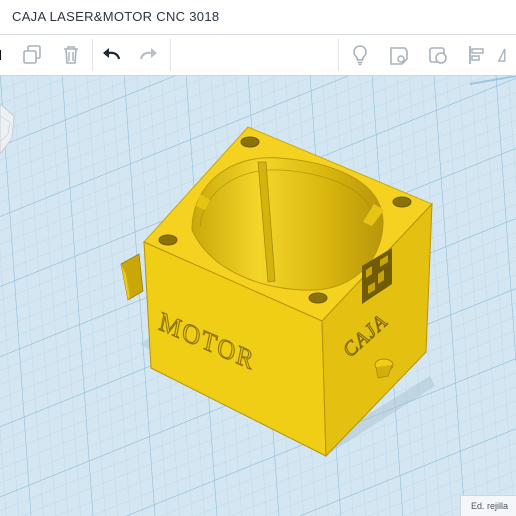 The width and height of the screenshot is (516, 516). What do you see at coordinates (477, 55) in the screenshot?
I see `align-icon` at bounding box center [477, 55].